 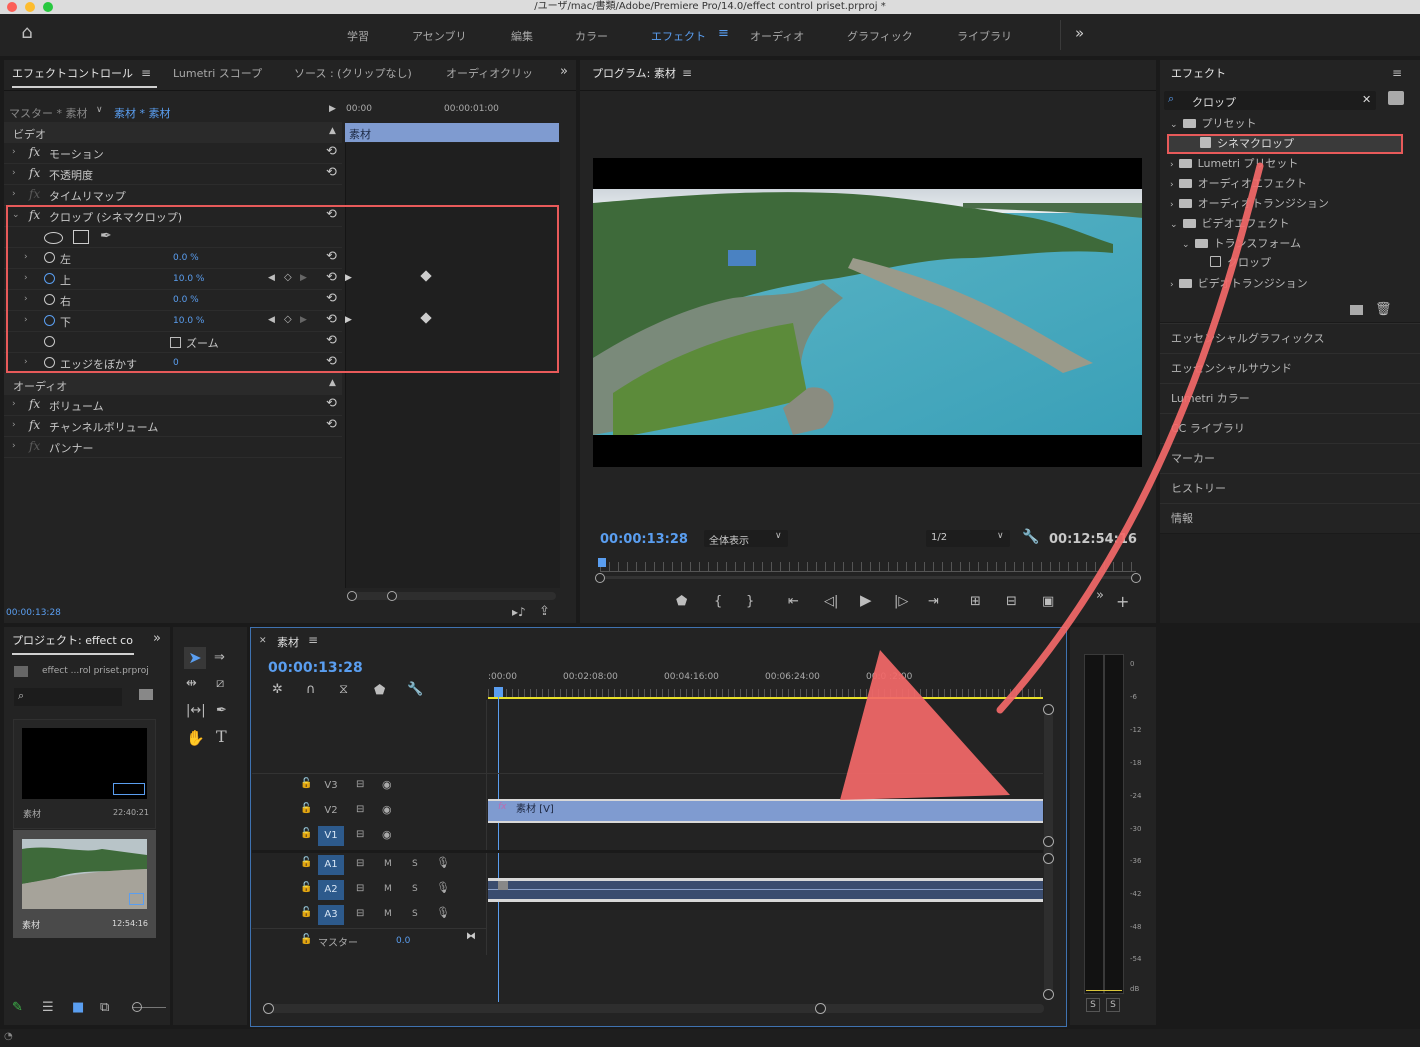 I want to click on workspace-tab-graphics: グラフィック, so click(x=880, y=36).